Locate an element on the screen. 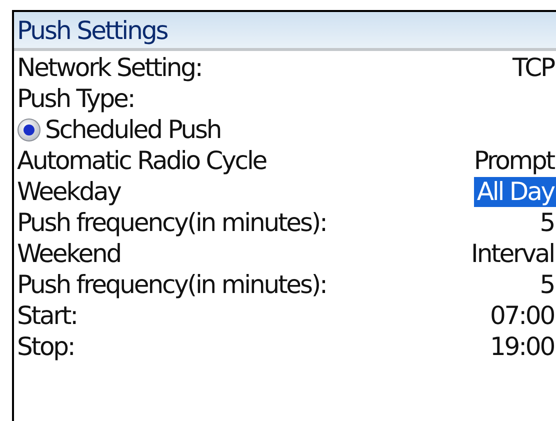  setting-label: Weekend is located at coordinates (68, 253).